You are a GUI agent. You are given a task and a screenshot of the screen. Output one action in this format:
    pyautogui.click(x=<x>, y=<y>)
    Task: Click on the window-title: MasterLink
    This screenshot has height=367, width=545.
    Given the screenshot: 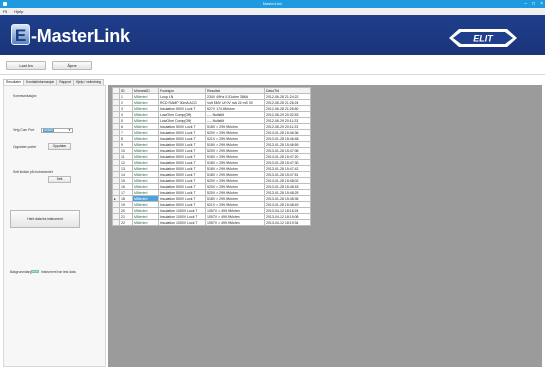 What is the action you would take?
    pyautogui.click(x=272, y=3)
    